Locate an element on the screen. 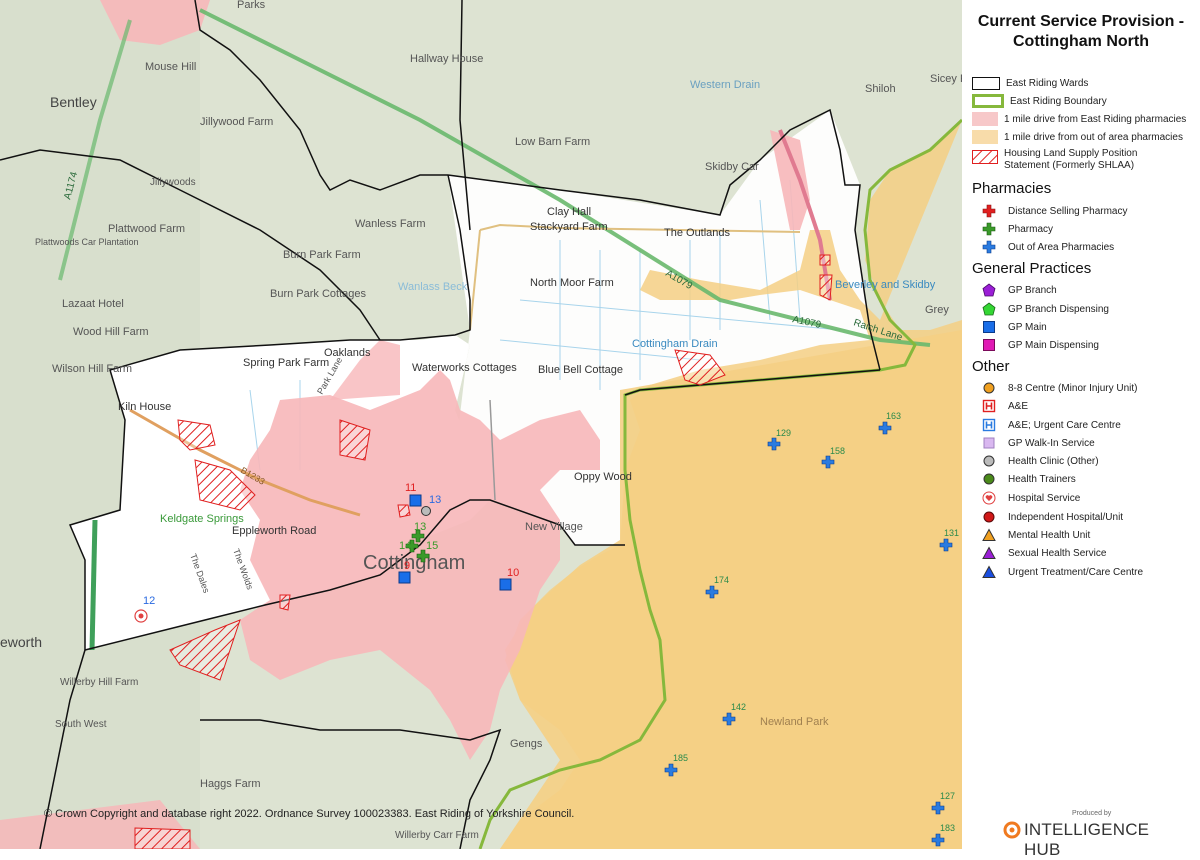  pharmacy-label-13: 13 is located at coordinates (420, 527).